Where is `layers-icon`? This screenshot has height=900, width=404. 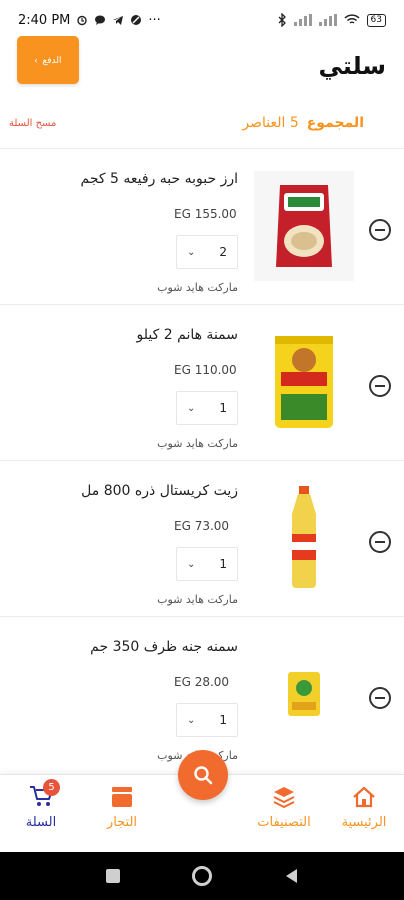 layers-icon is located at coordinates (284, 798).